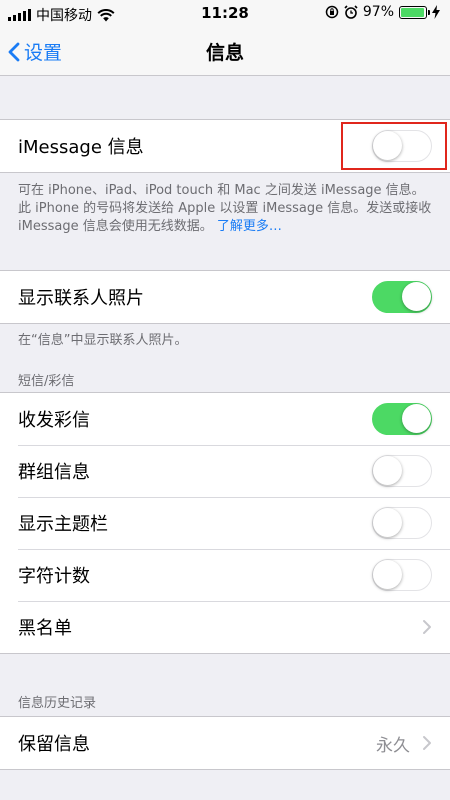  I want to click on history-section-header: 信息历史记录, so click(57, 703).